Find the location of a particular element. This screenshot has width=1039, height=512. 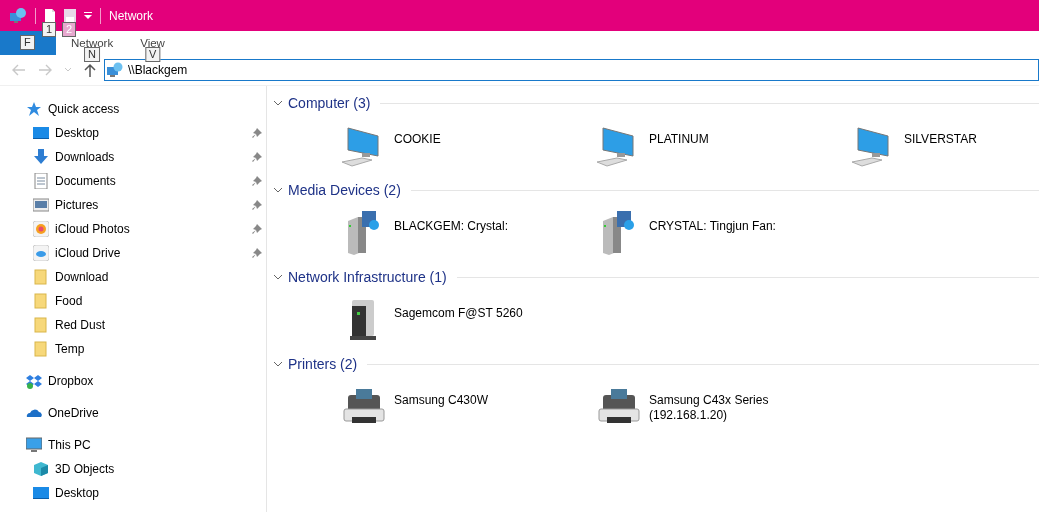

sidebar-item: This PC is located at coordinates (69, 445).